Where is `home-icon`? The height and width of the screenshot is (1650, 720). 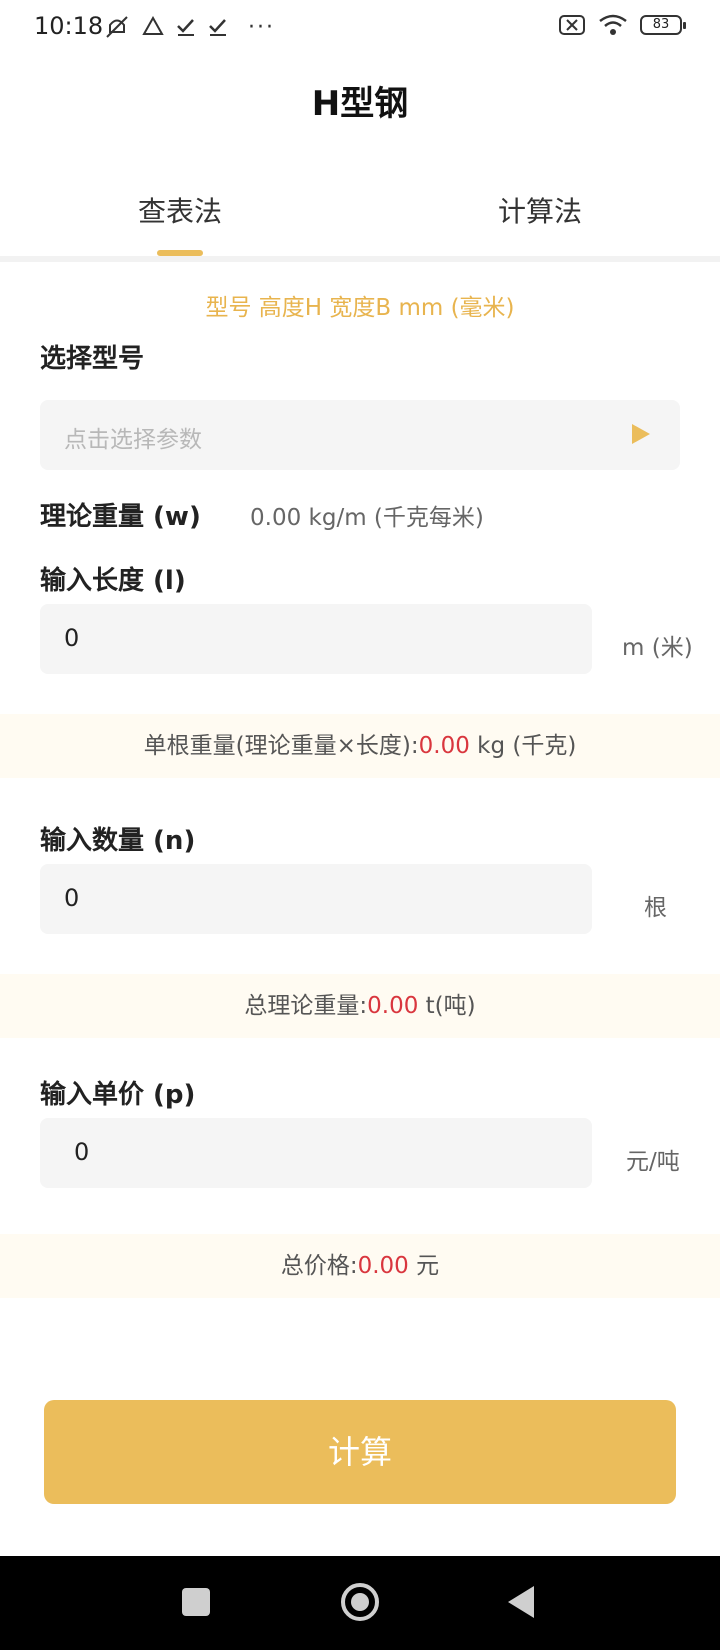 home-icon is located at coordinates (360, 1602).